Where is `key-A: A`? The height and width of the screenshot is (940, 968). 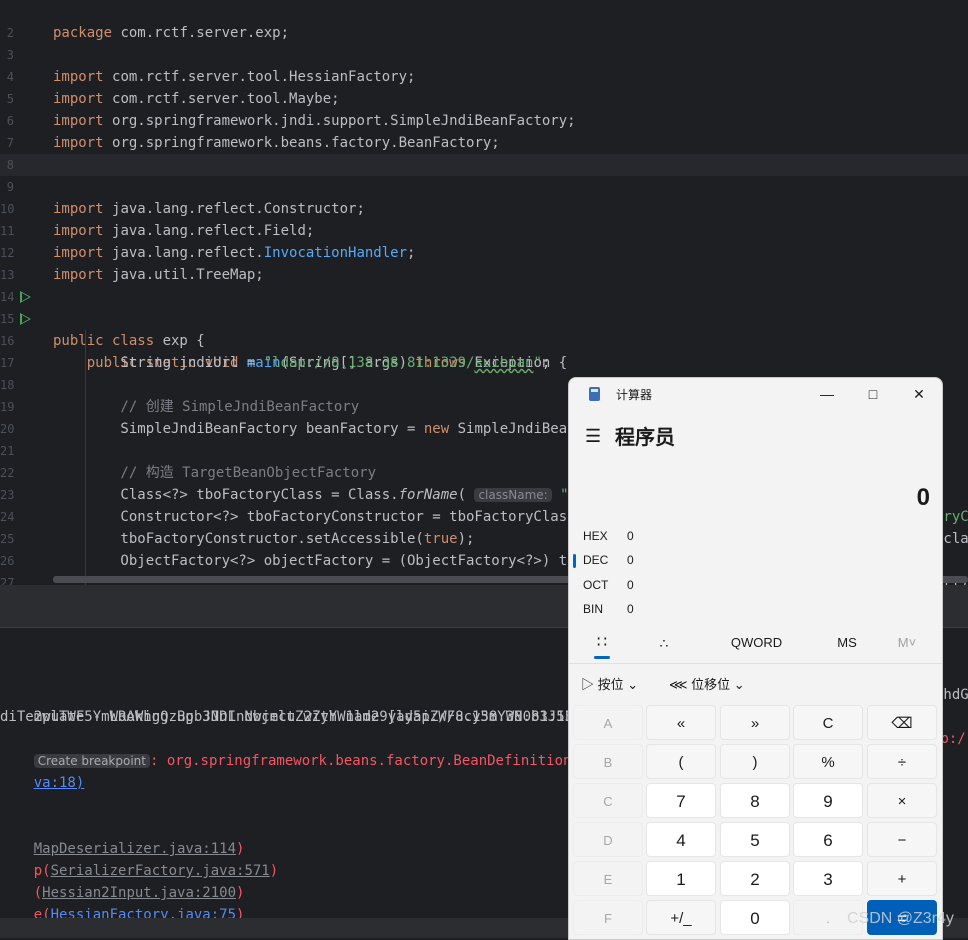
key-A: A is located at coordinates (608, 722).